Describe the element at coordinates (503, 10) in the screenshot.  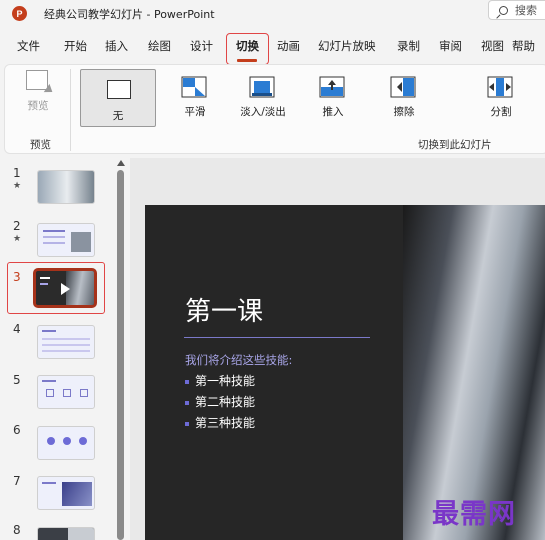
I see `search-icon` at that location.